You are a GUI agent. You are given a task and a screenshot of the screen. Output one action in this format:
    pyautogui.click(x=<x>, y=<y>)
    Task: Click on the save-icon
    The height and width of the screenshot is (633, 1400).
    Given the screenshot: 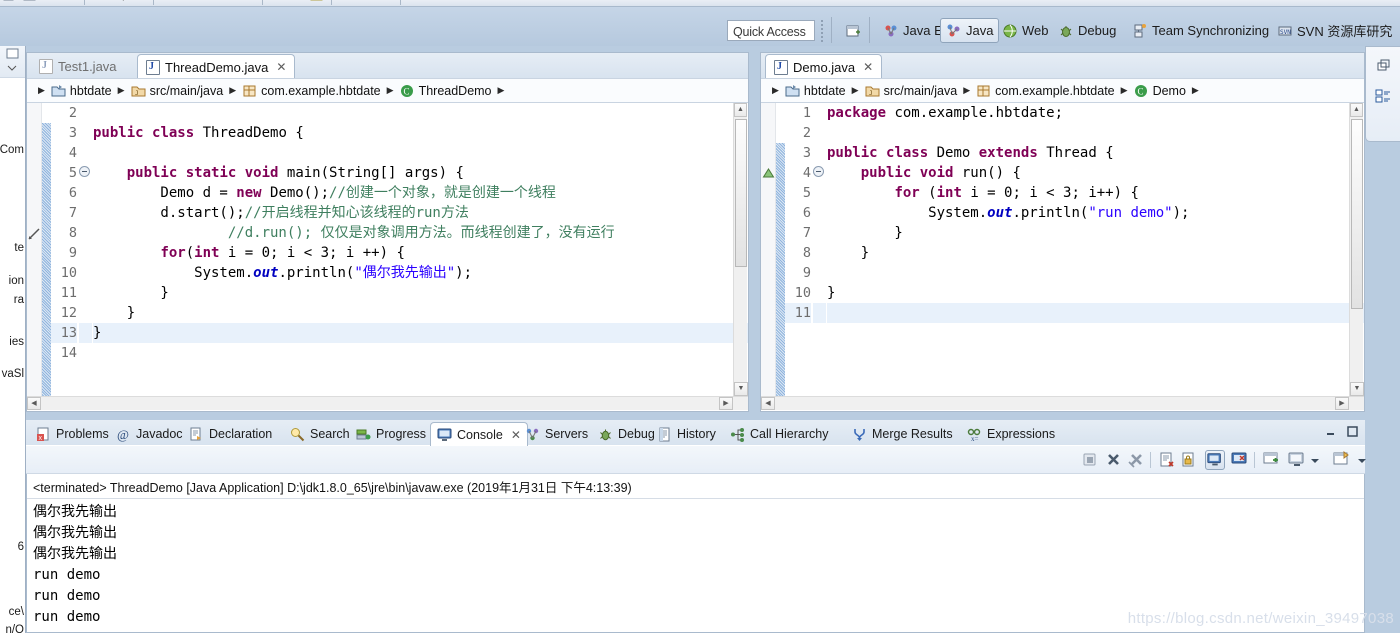 What is the action you would take?
    pyautogui.click(x=30, y=3)
    